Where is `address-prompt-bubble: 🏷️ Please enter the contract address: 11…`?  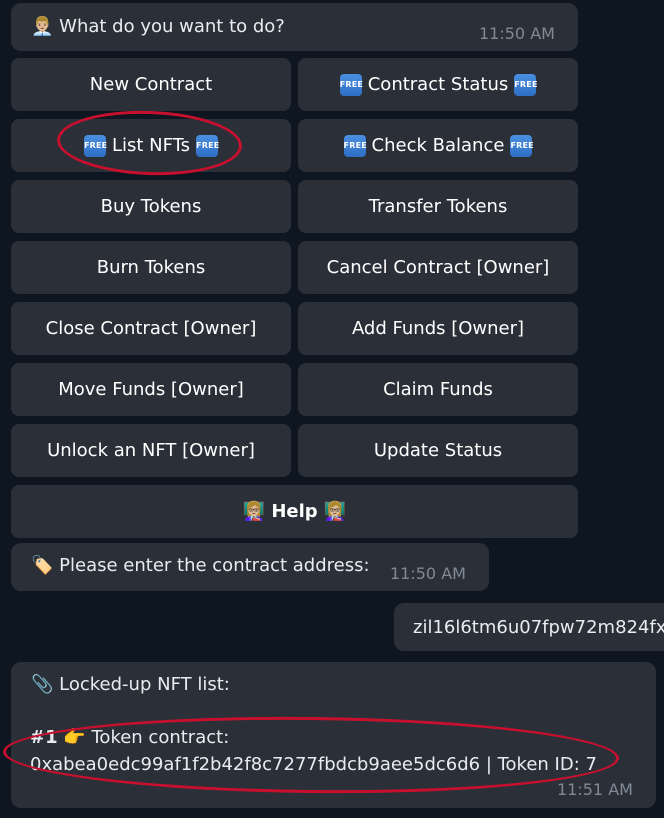 address-prompt-bubble: 🏷️ Please enter the contract address: 11… is located at coordinates (250, 567).